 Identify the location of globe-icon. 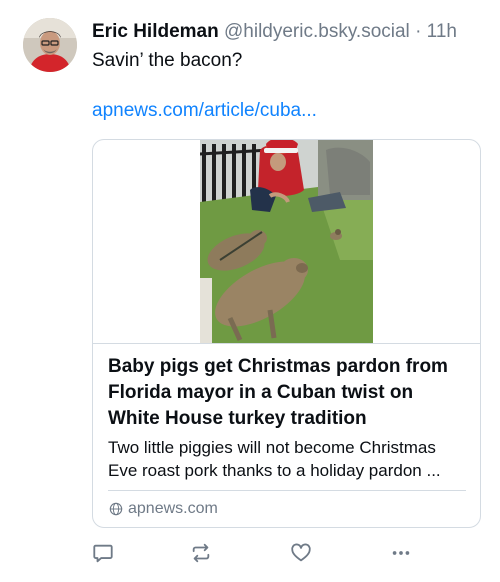
(116, 509).